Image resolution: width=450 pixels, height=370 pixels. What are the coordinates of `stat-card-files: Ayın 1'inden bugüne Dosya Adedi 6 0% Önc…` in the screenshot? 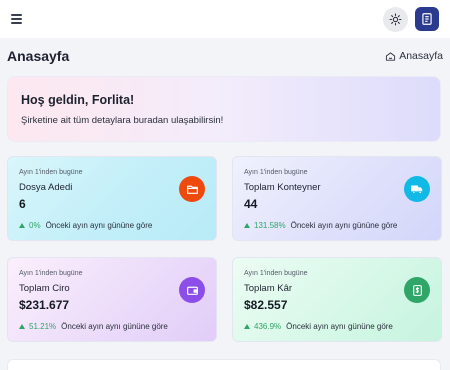 It's located at (112, 198).